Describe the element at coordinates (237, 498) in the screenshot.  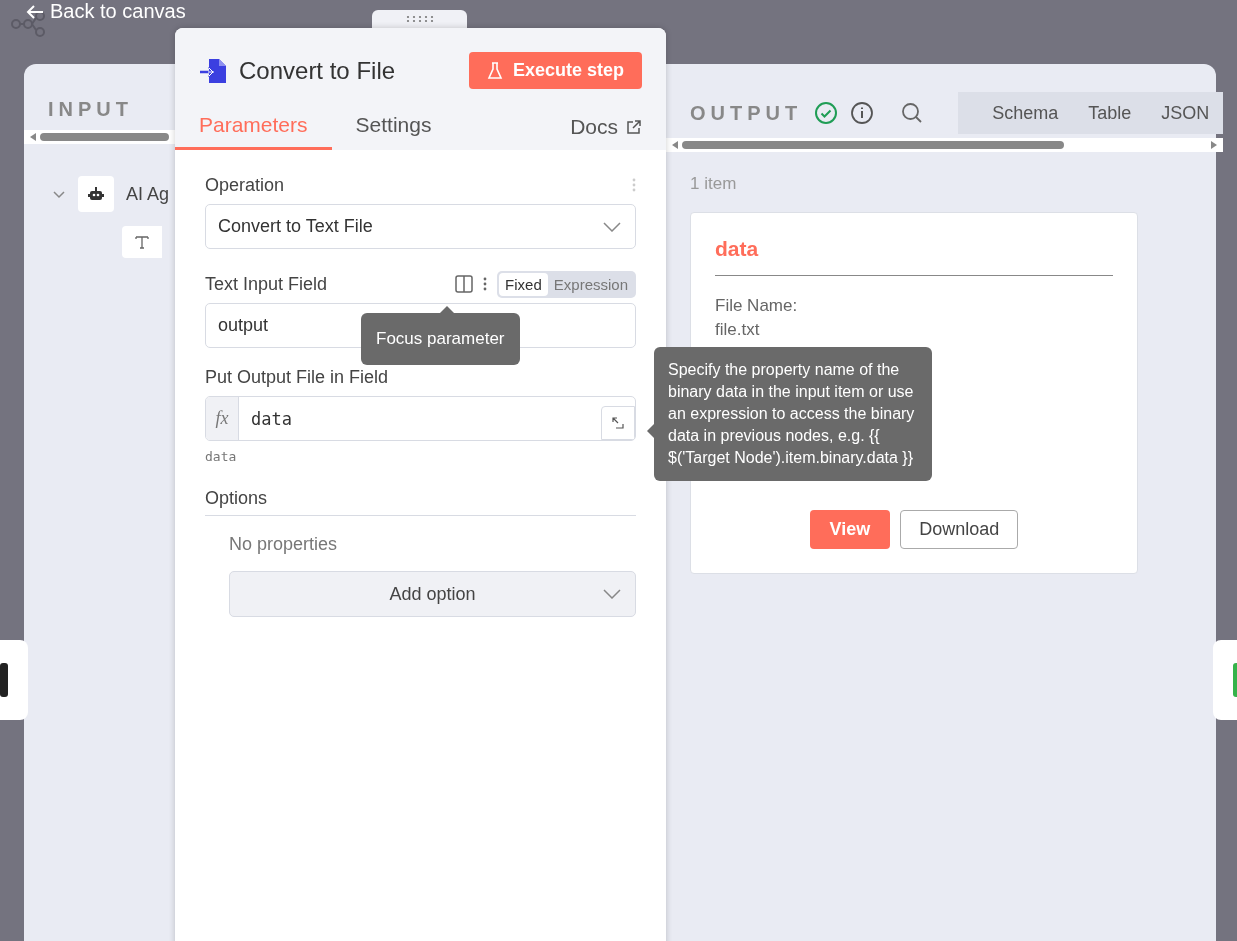
I see `section-title: Options` at that location.